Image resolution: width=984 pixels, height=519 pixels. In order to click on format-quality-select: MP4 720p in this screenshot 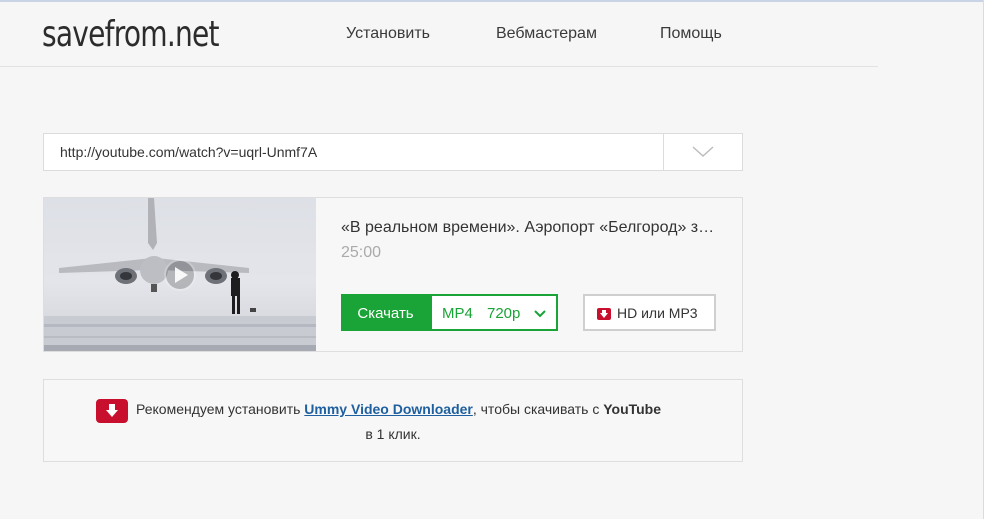, I will do `click(494, 312)`.